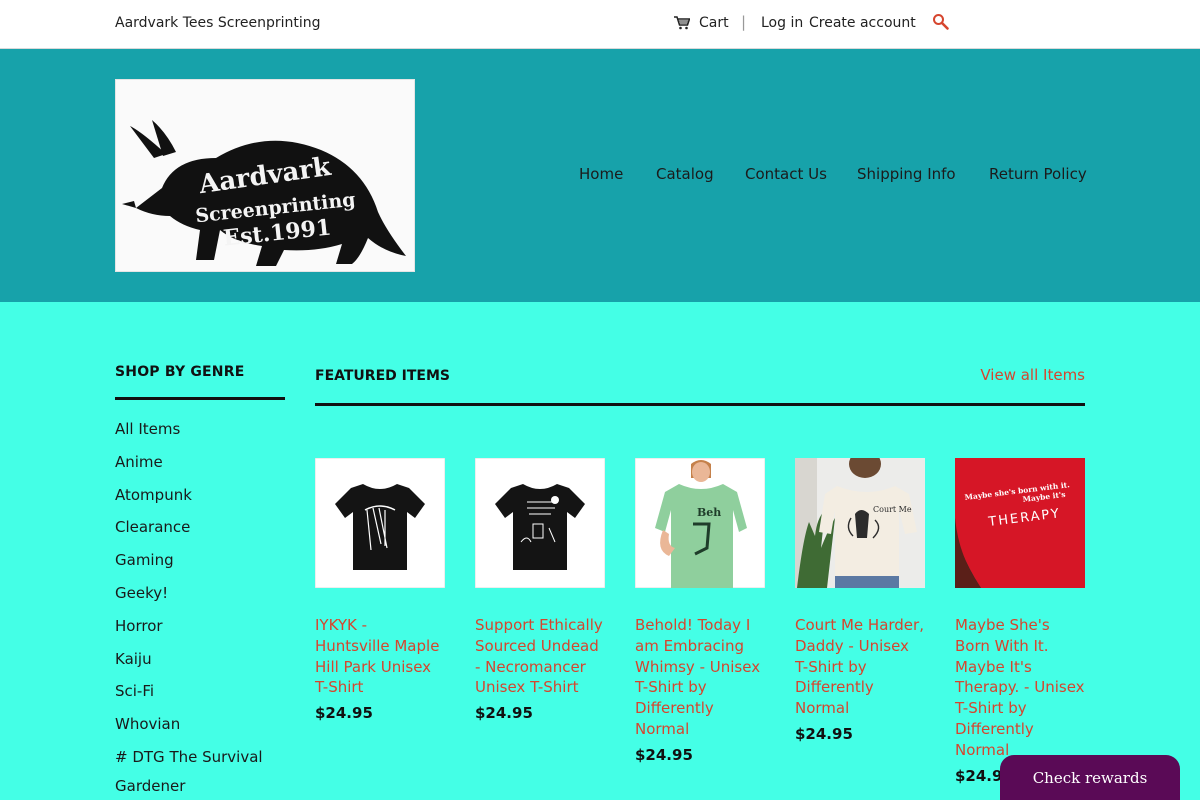 The height and width of the screenshot is (800, 1200). I want to click on aardvark-logo-image: Aardvark Screenprinting Est.1991, so click(265, 175).